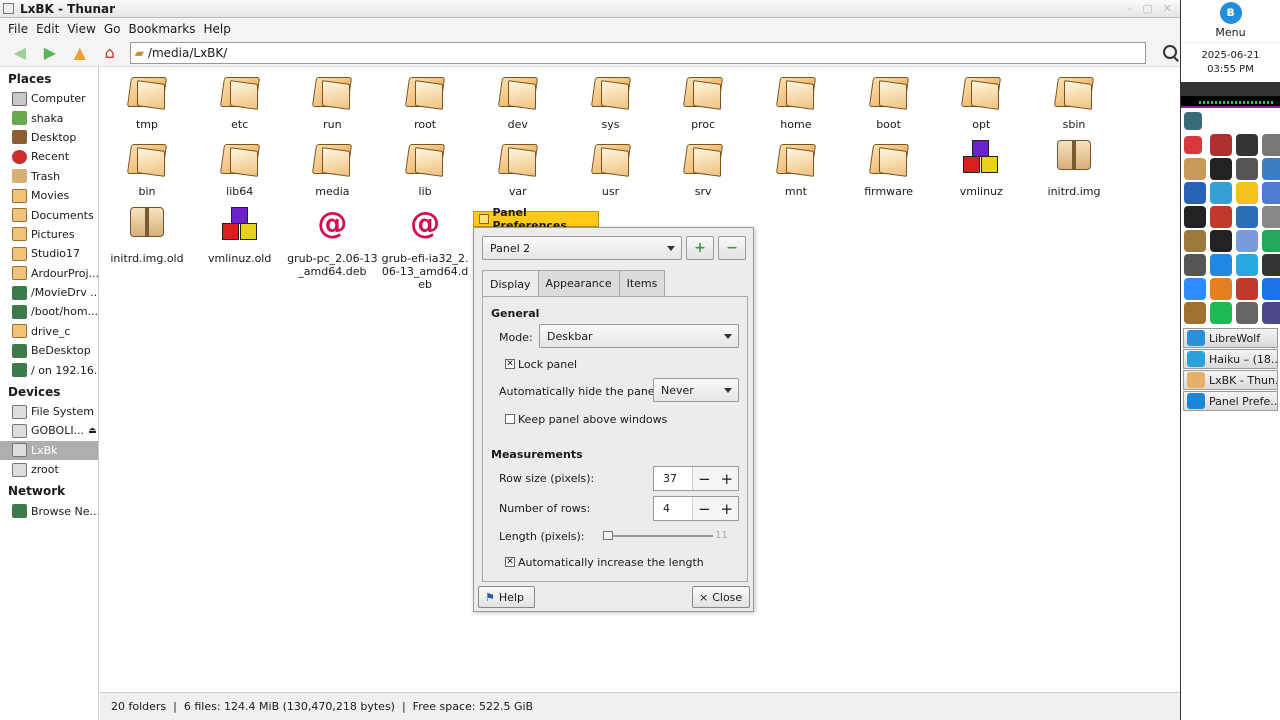  What do you see at coordinates (510, 419) in the screenshot?
I see `keep-above-checkbox` at bounding box center [510, 419].